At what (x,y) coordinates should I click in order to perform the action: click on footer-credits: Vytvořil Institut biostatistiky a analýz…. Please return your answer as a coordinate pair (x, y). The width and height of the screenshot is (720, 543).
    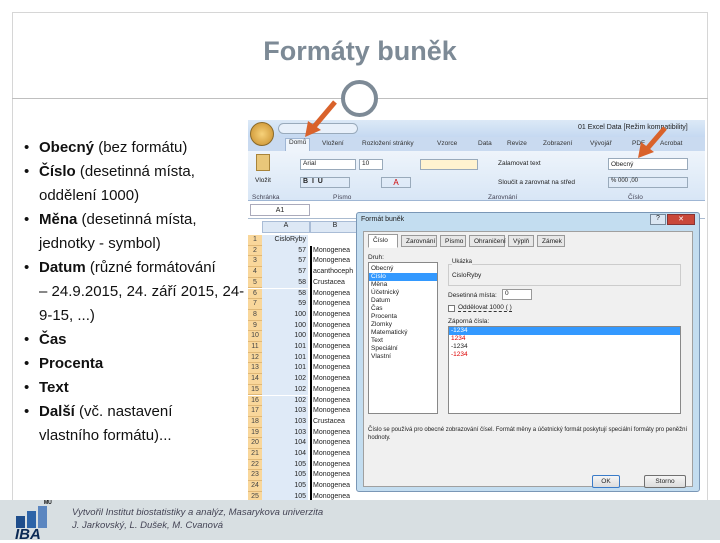
    Looking at the image, I should click on (197, 519).